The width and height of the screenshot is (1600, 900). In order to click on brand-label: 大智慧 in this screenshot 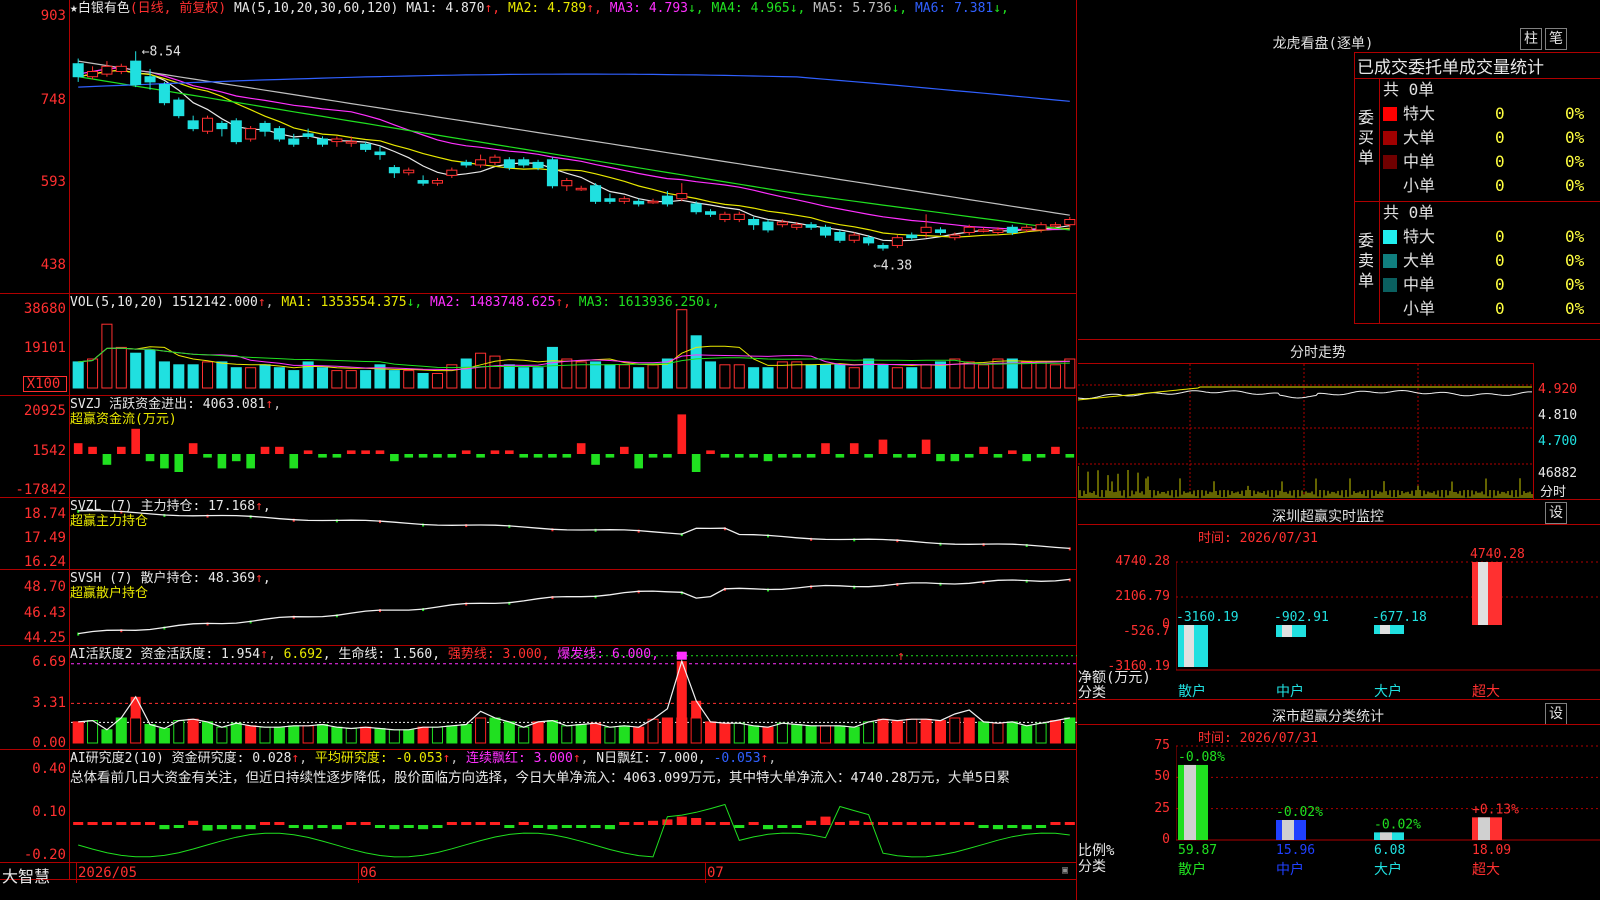, I will do `click(26, 875)`.